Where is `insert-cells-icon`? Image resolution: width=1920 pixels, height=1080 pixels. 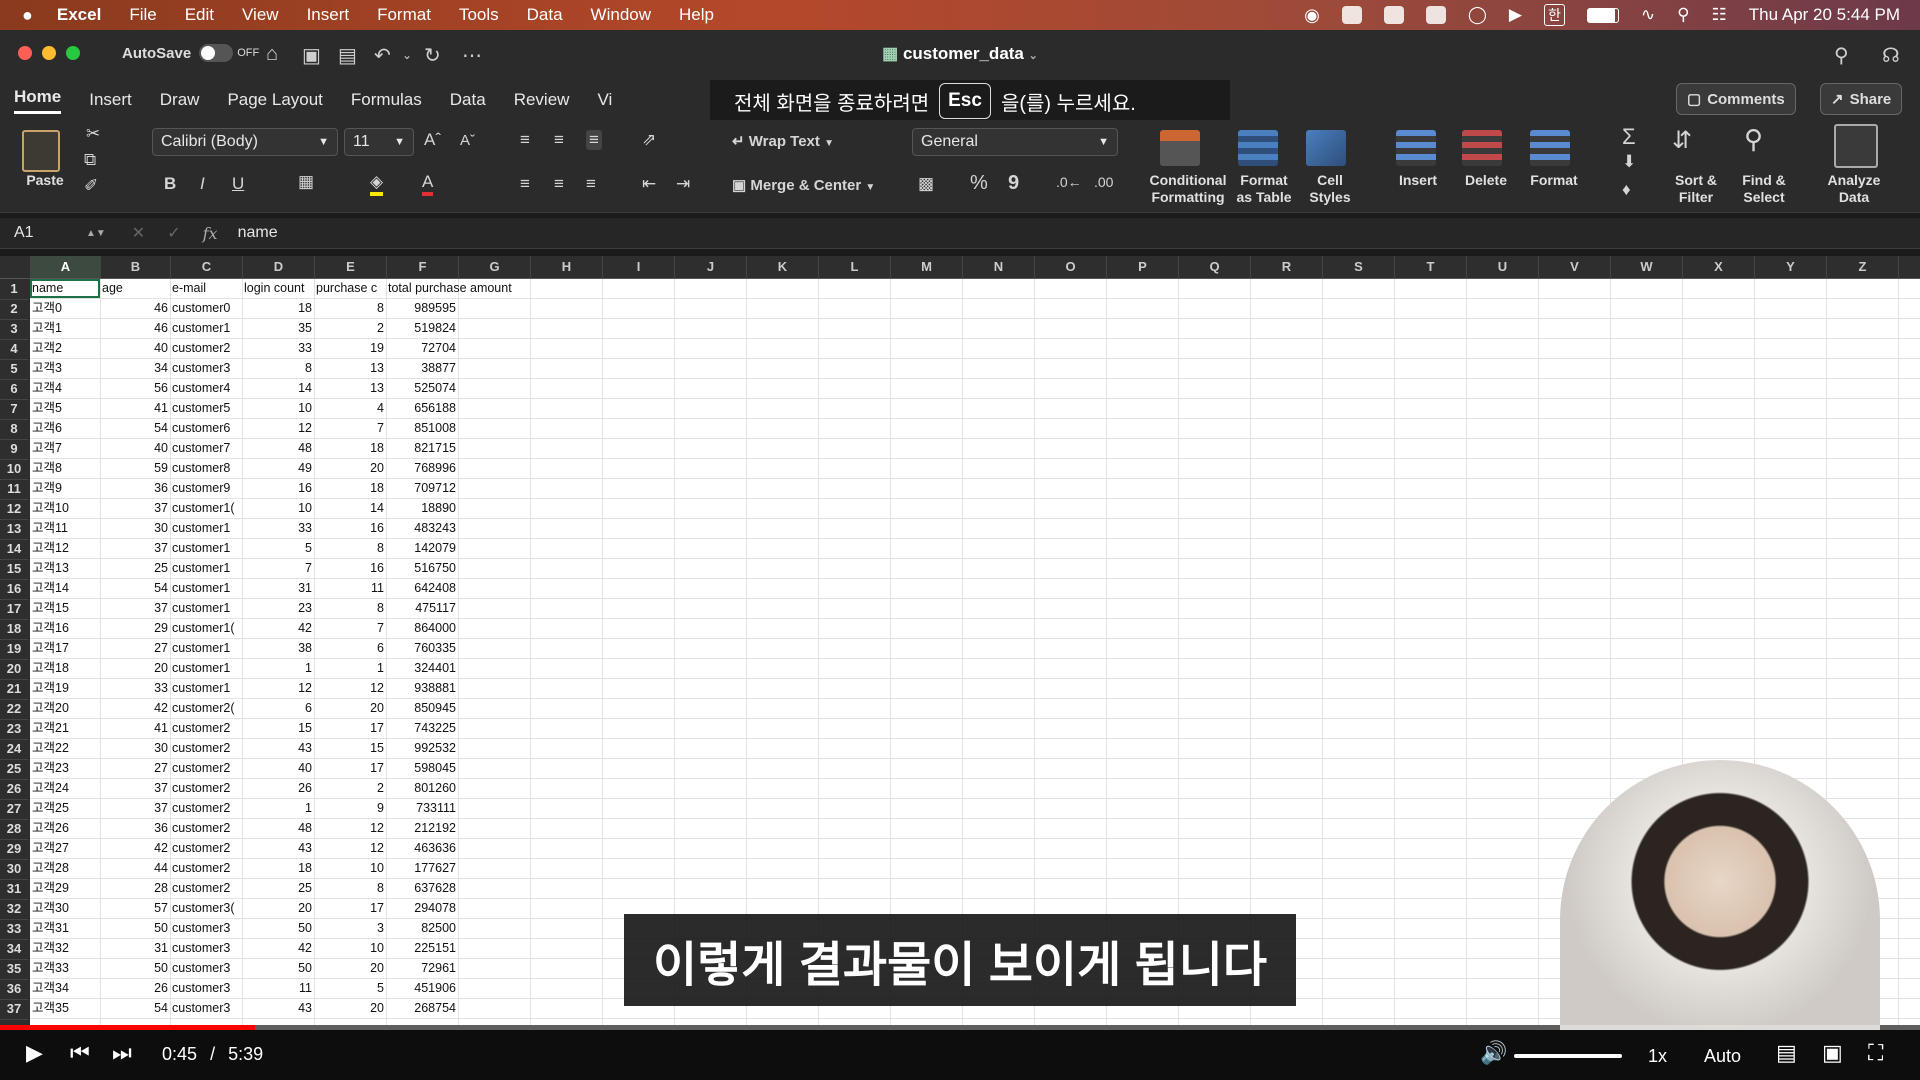
insert-cells-icon is located at coordinates (1416, 148).